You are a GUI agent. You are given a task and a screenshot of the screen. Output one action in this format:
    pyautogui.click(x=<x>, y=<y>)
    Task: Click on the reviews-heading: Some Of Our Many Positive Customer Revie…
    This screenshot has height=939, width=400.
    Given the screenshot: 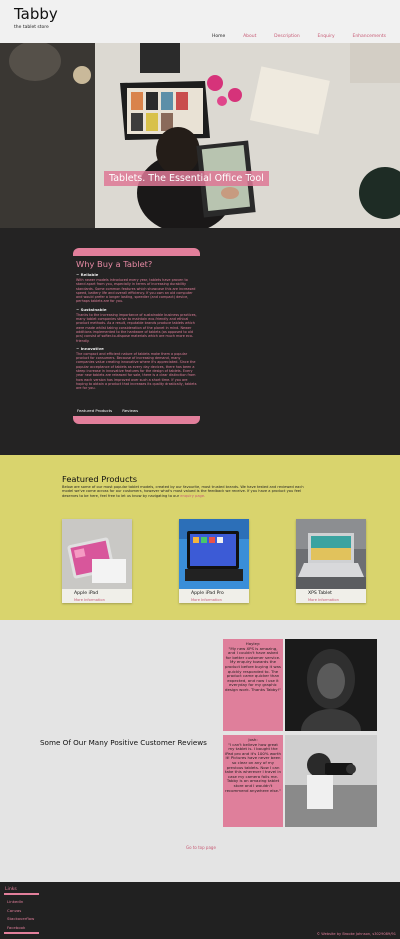 What is the action you would take?
    pyautogui.click(x=123, y=742)
    